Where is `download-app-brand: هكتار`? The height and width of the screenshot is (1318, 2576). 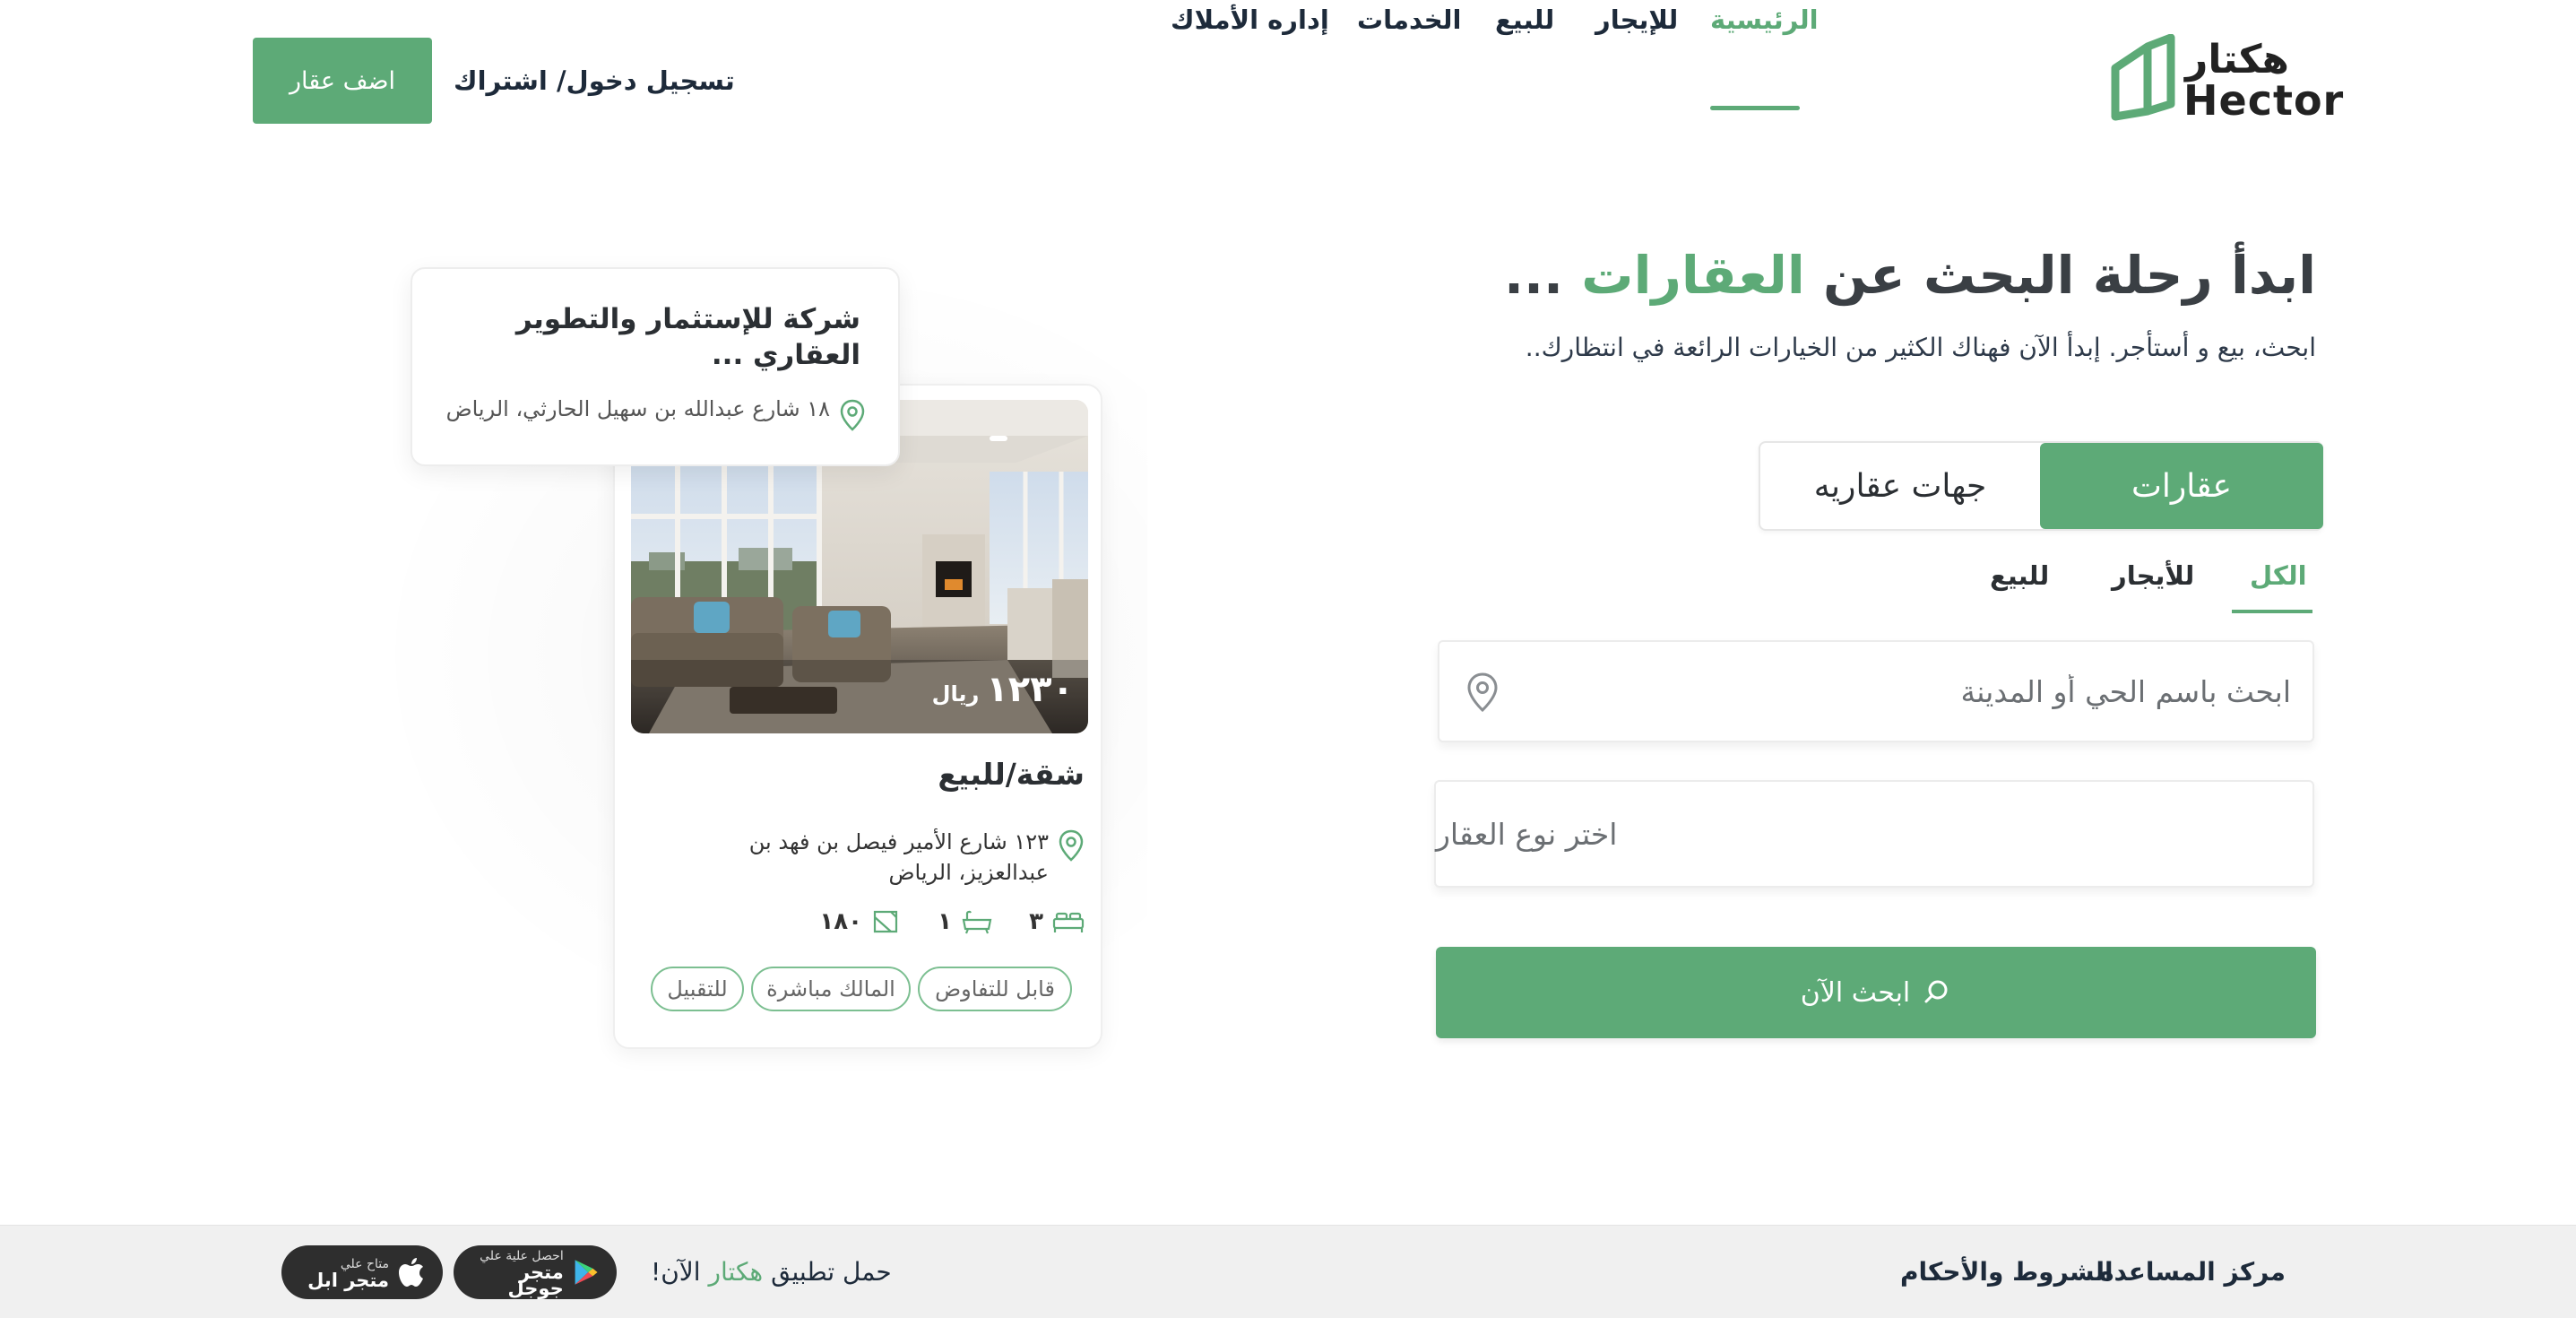 download-app-brand: هكتار is located at coordinates (736, 1272).